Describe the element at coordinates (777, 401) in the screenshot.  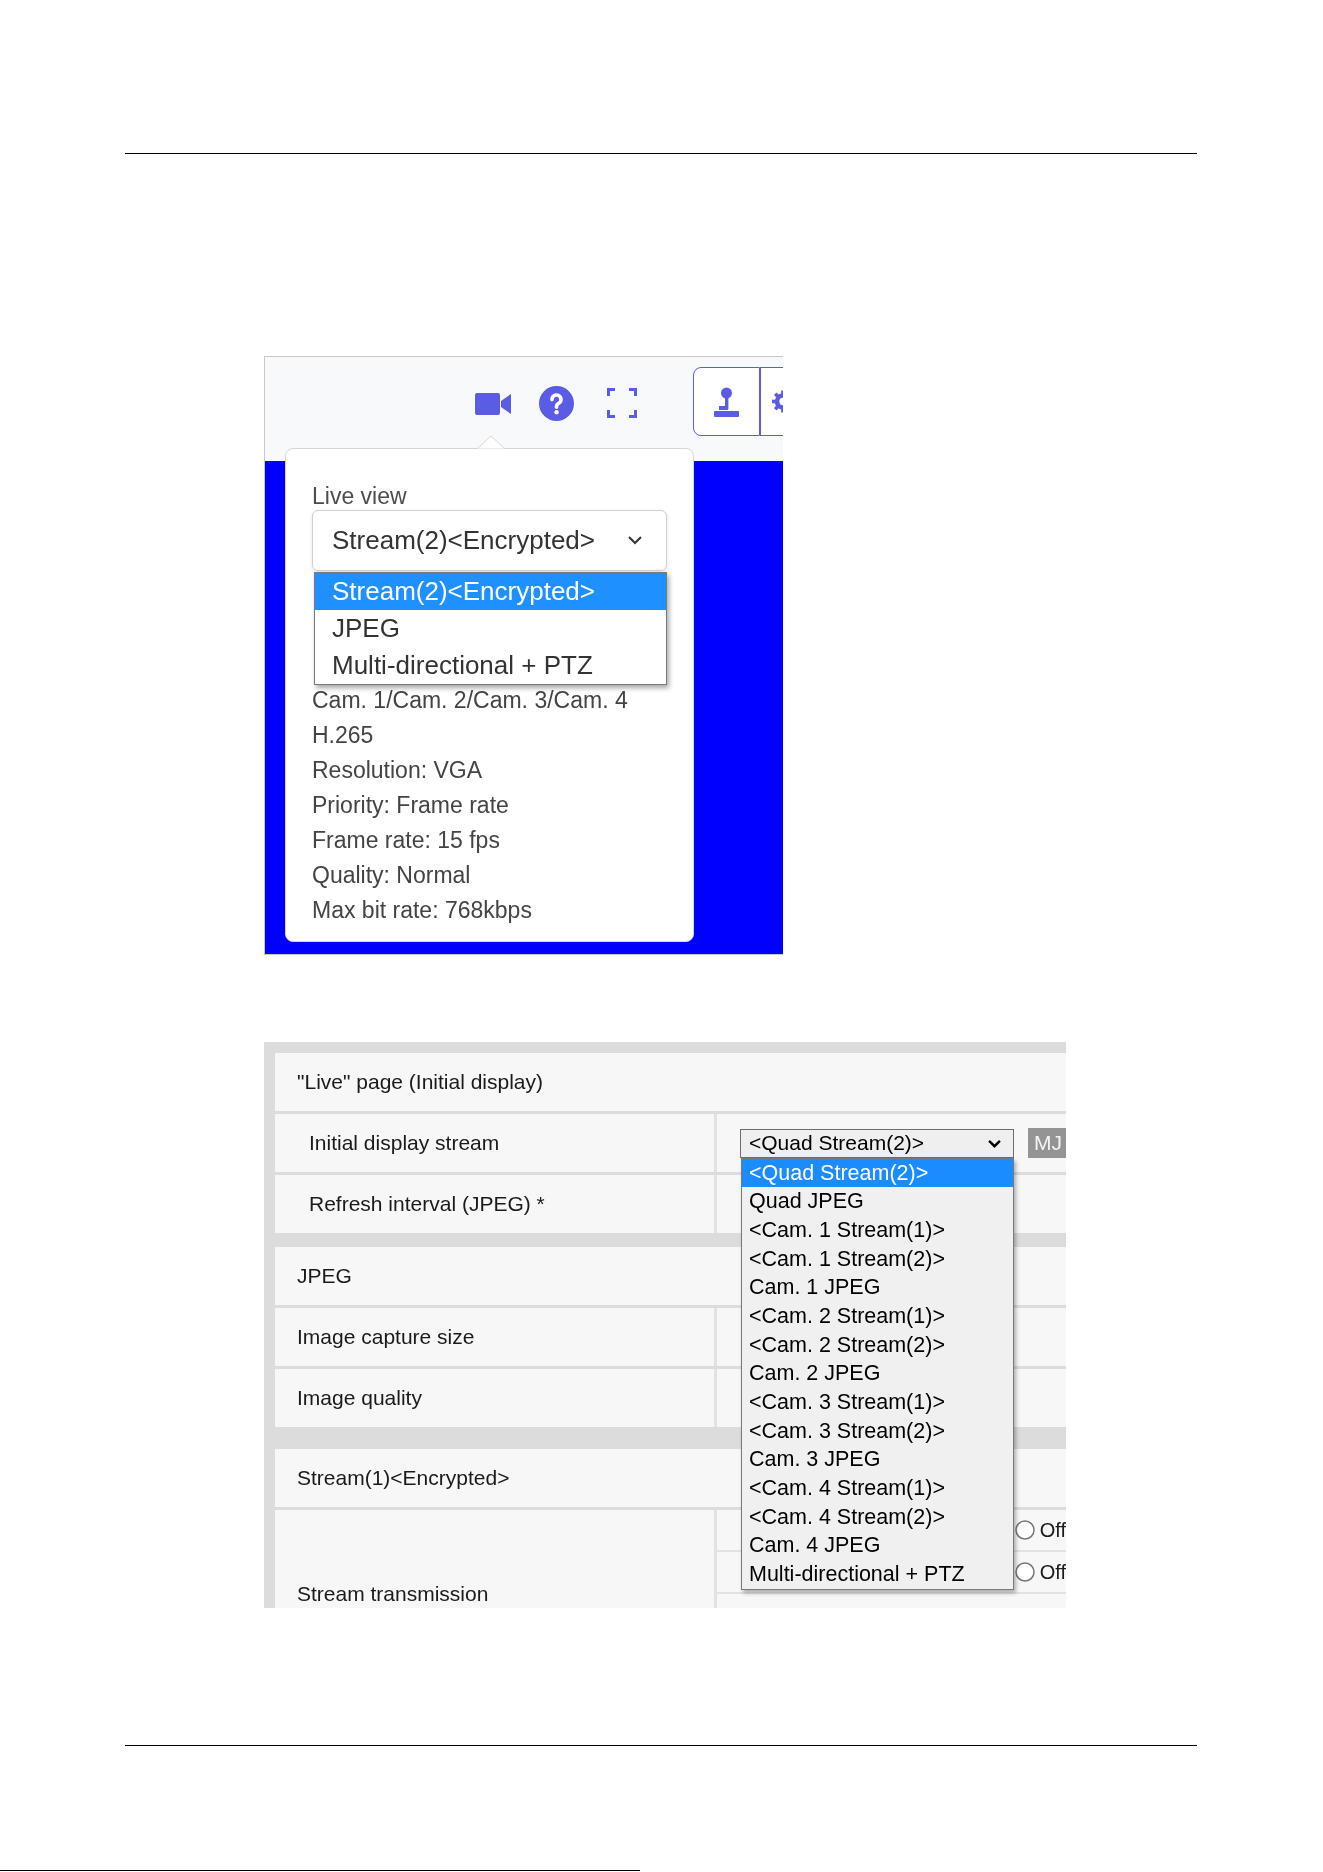
I see `gear-icon` at that location.